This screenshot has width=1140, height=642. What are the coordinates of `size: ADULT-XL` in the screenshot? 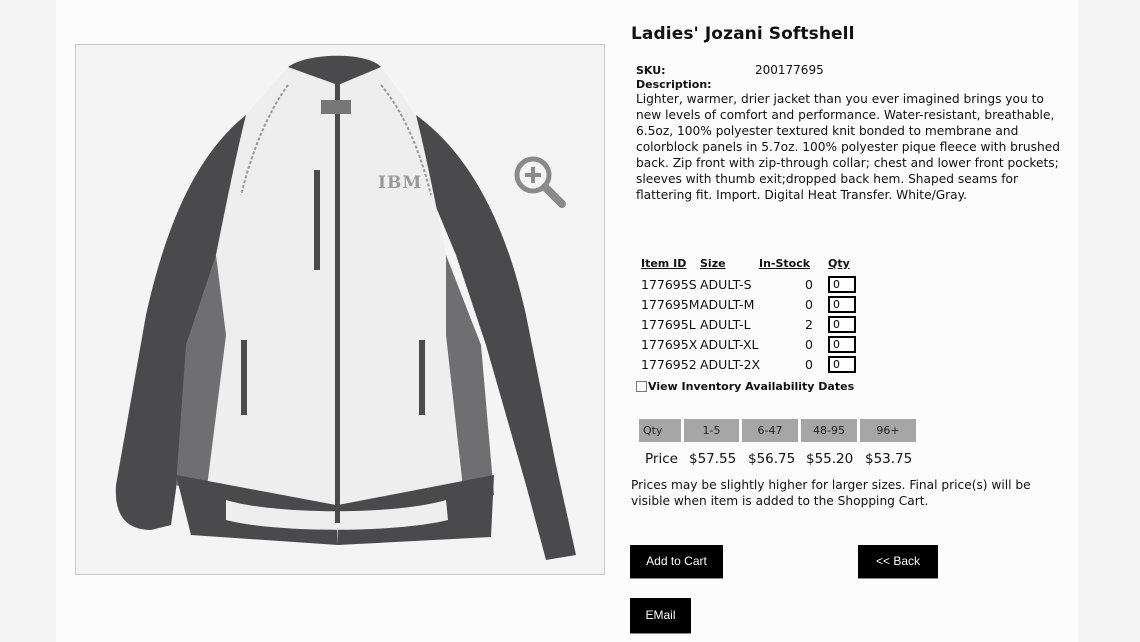 It's located at (729, 344).